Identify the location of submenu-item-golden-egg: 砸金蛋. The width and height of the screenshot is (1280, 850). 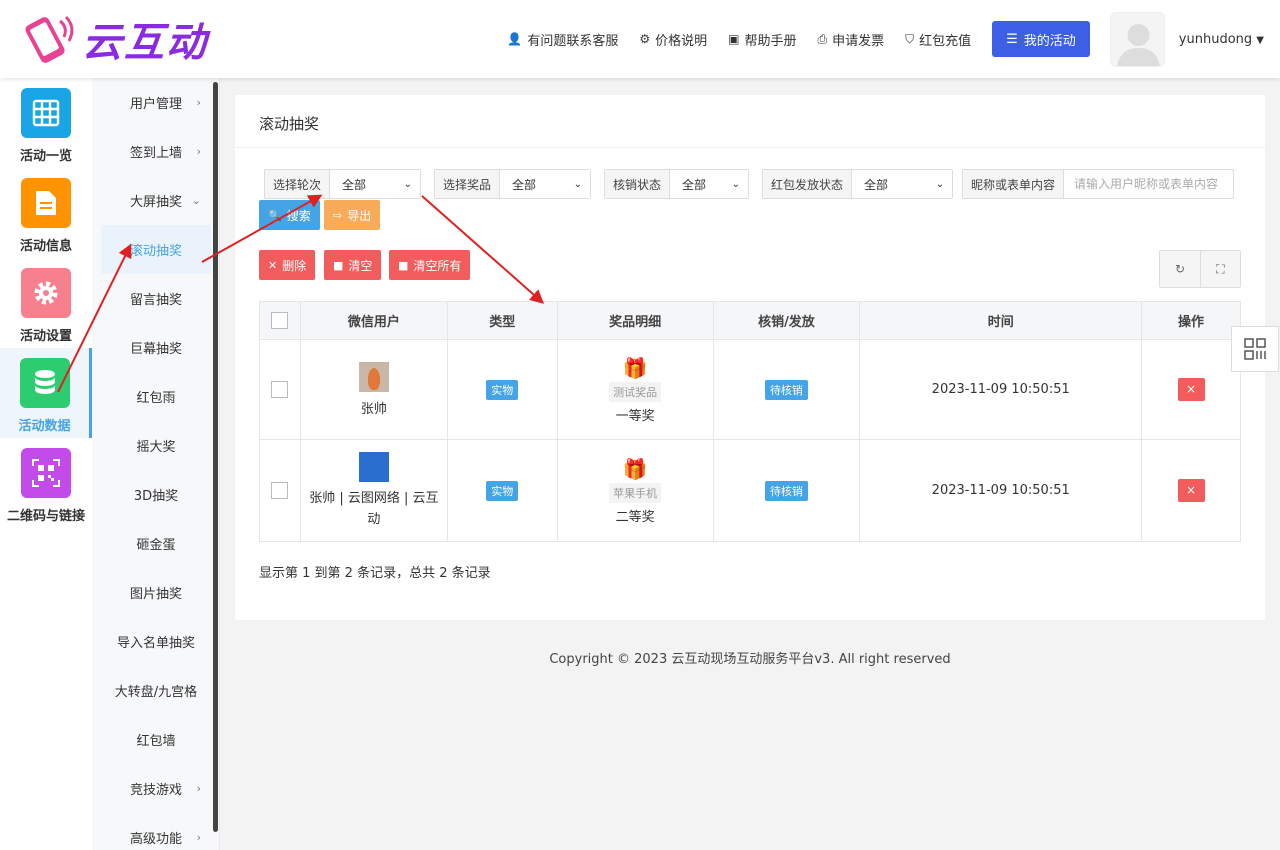
(156, 543).